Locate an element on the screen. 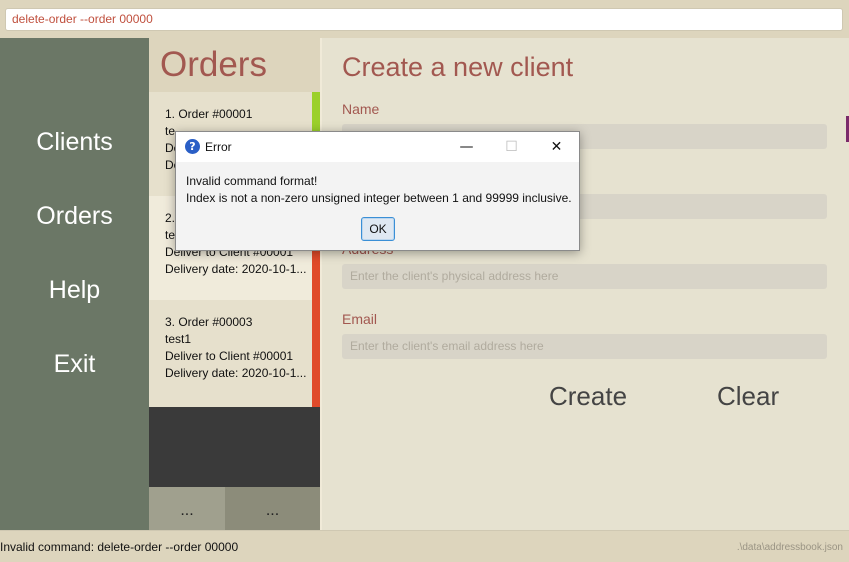 Image resolution: width=849 pixels, height=562 pixels. dialog-title: Error is located at coordinates (218, 147).